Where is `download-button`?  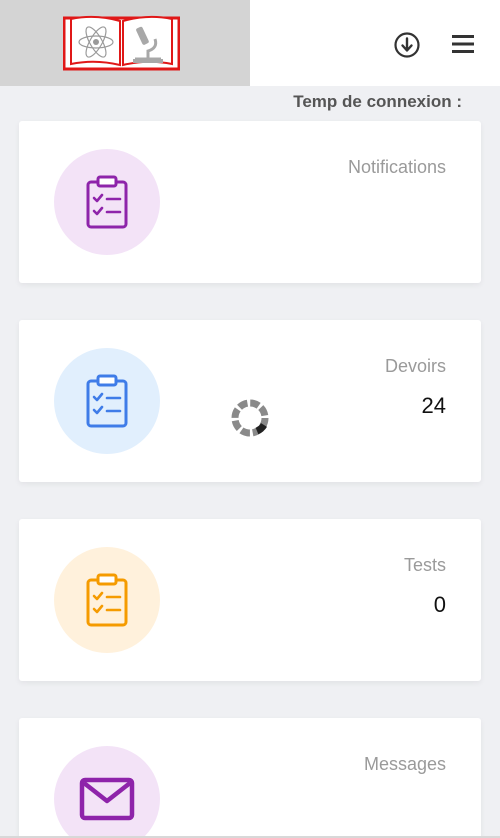
download-button is located at coordinates (407, 45).